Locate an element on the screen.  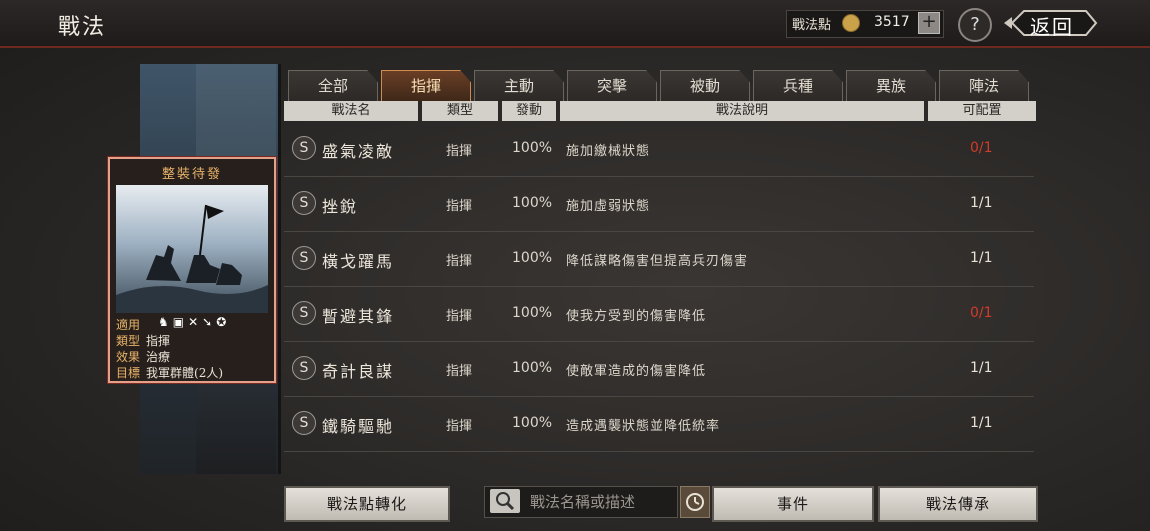
tactic-card: 整裝待發 ♞▣✕➘✪ 適用 類型 指揮 效果 治療 目標 我軍群體(2人) is located at coordinates (192, 270).